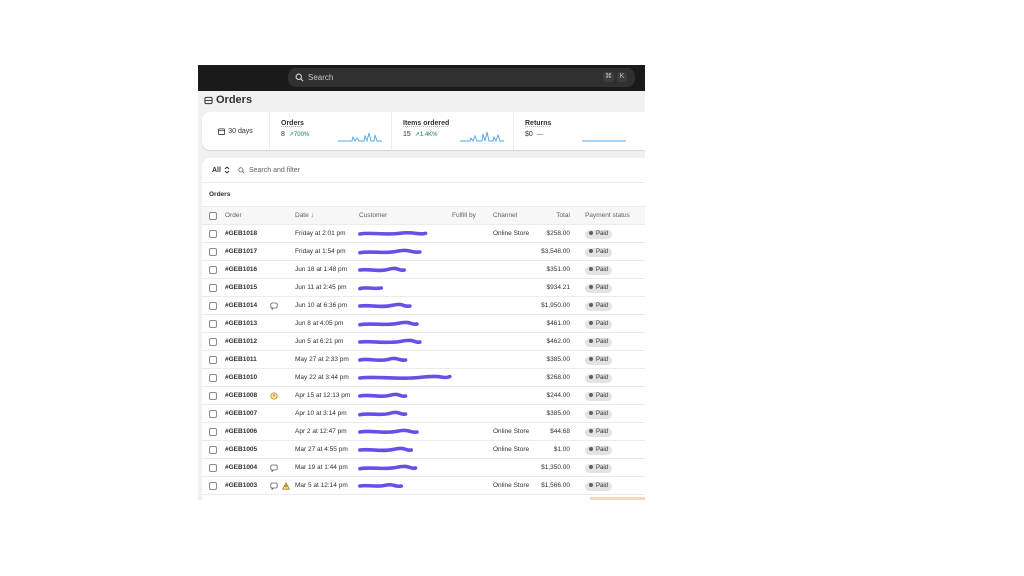 The height and width of the screenshot is (576, 1024). What do you see at coordinates (461, 77) in the screenshot?
I see `search-bar: Search ⌘ K` at bounding box center [461, 77].